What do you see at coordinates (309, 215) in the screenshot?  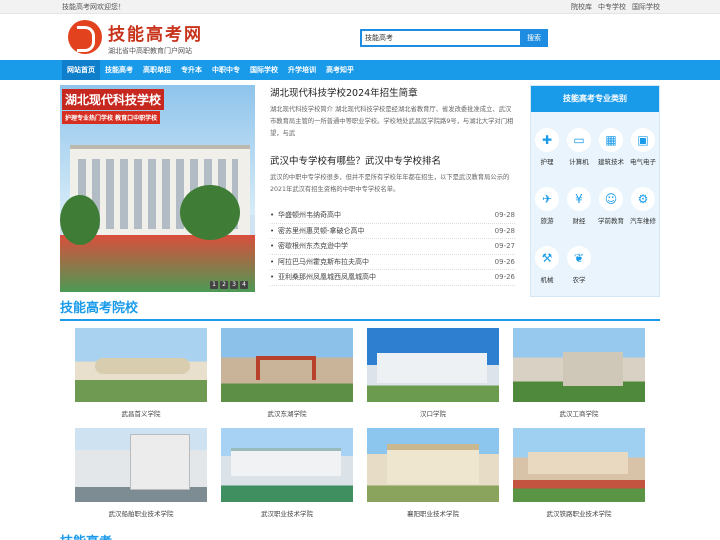 I see `news-item-title: 华盛顿州韦纳奇高中` at bounding box center [309, 215].